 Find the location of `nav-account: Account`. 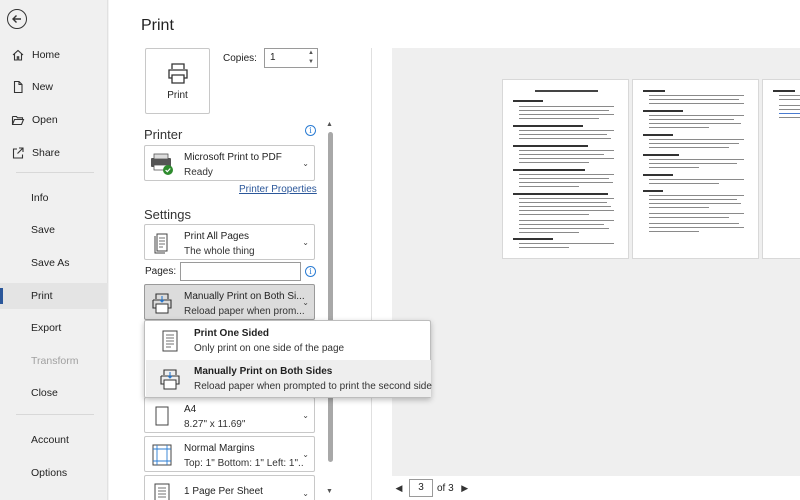

nav-account: Account is located at coordinates (54, 440).